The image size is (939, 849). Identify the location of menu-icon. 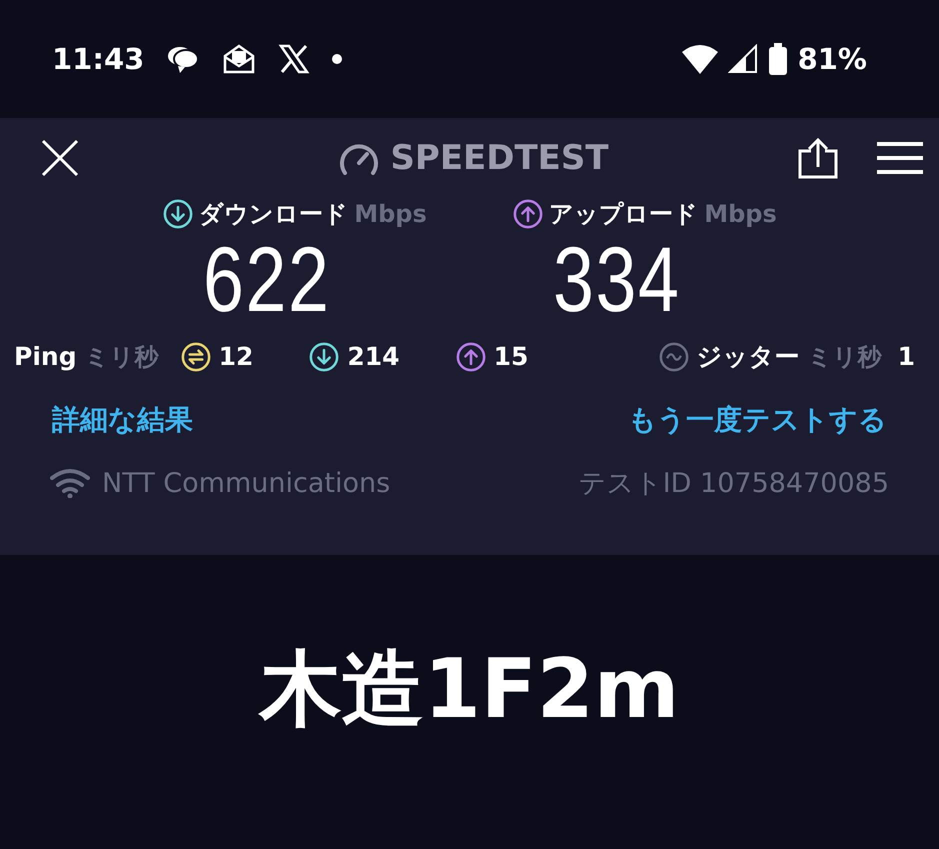
(900, 158).